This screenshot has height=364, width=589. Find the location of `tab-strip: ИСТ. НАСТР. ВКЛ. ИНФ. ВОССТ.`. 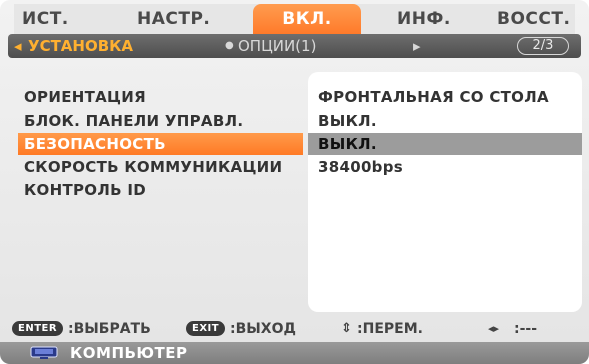

tab-strip: ИСТ. НАСТР. ВКЛ. ИНФ. ВОССТ. is located at coordinates (294, 19).